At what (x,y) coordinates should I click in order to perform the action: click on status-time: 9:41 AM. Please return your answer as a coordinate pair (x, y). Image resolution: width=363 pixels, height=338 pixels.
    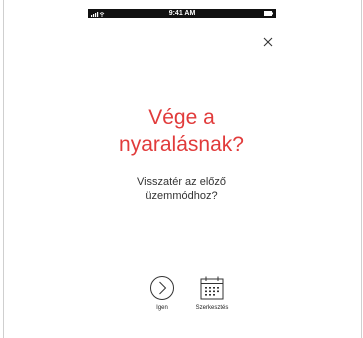
    Looking at the image, I should click on (182, 13).